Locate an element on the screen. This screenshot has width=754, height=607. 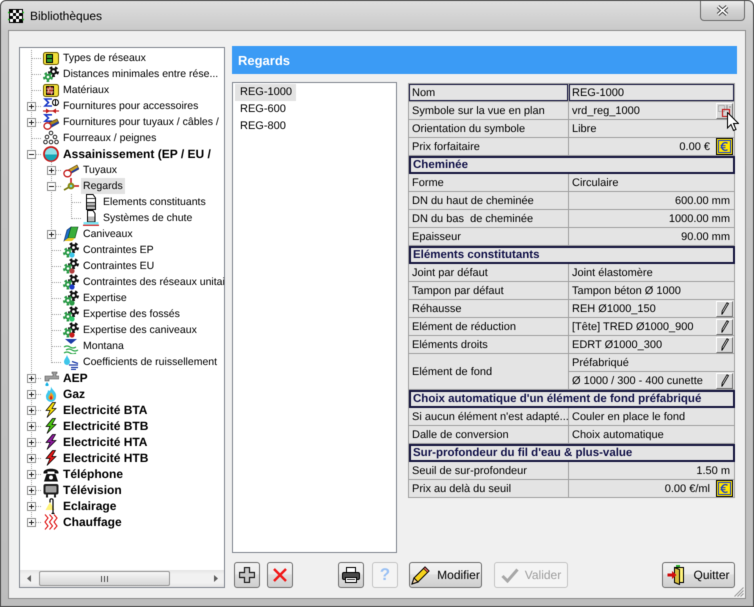
tree-item: Contraintes EP is located at coordinates (118, 250).